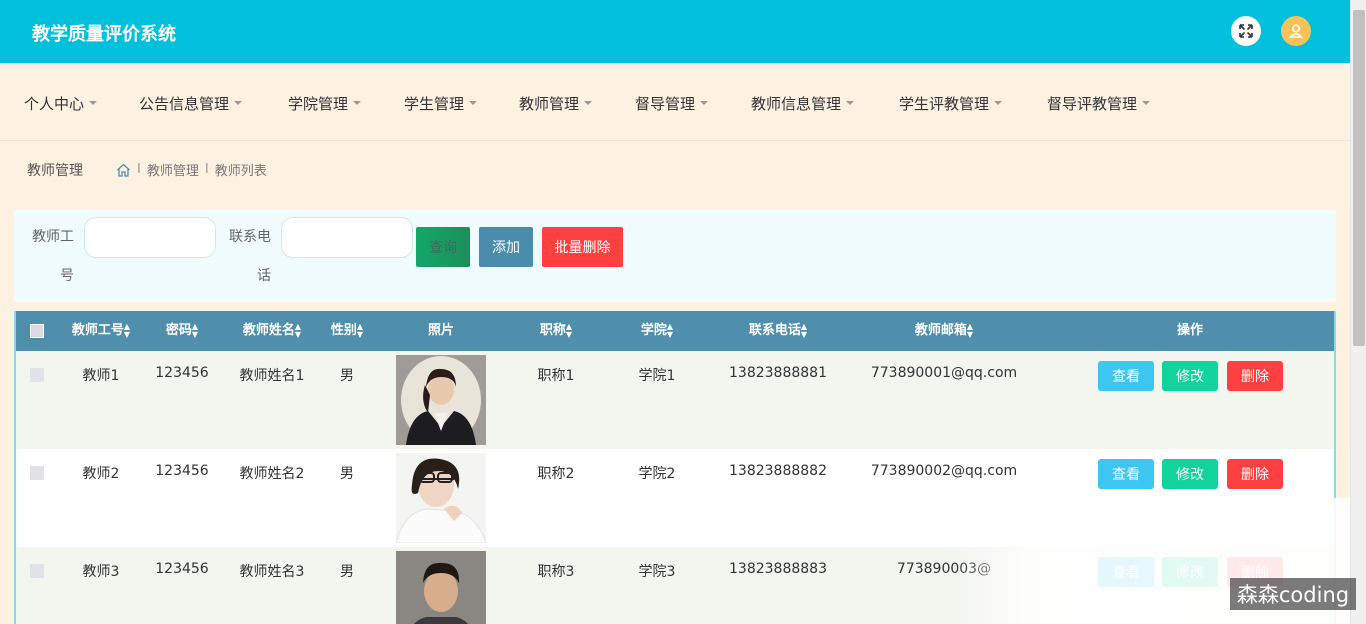 The width and height of the screenshot is (1366, 624). I want to click on nav-item-personal-center: 个人中心, so click(61, 103).